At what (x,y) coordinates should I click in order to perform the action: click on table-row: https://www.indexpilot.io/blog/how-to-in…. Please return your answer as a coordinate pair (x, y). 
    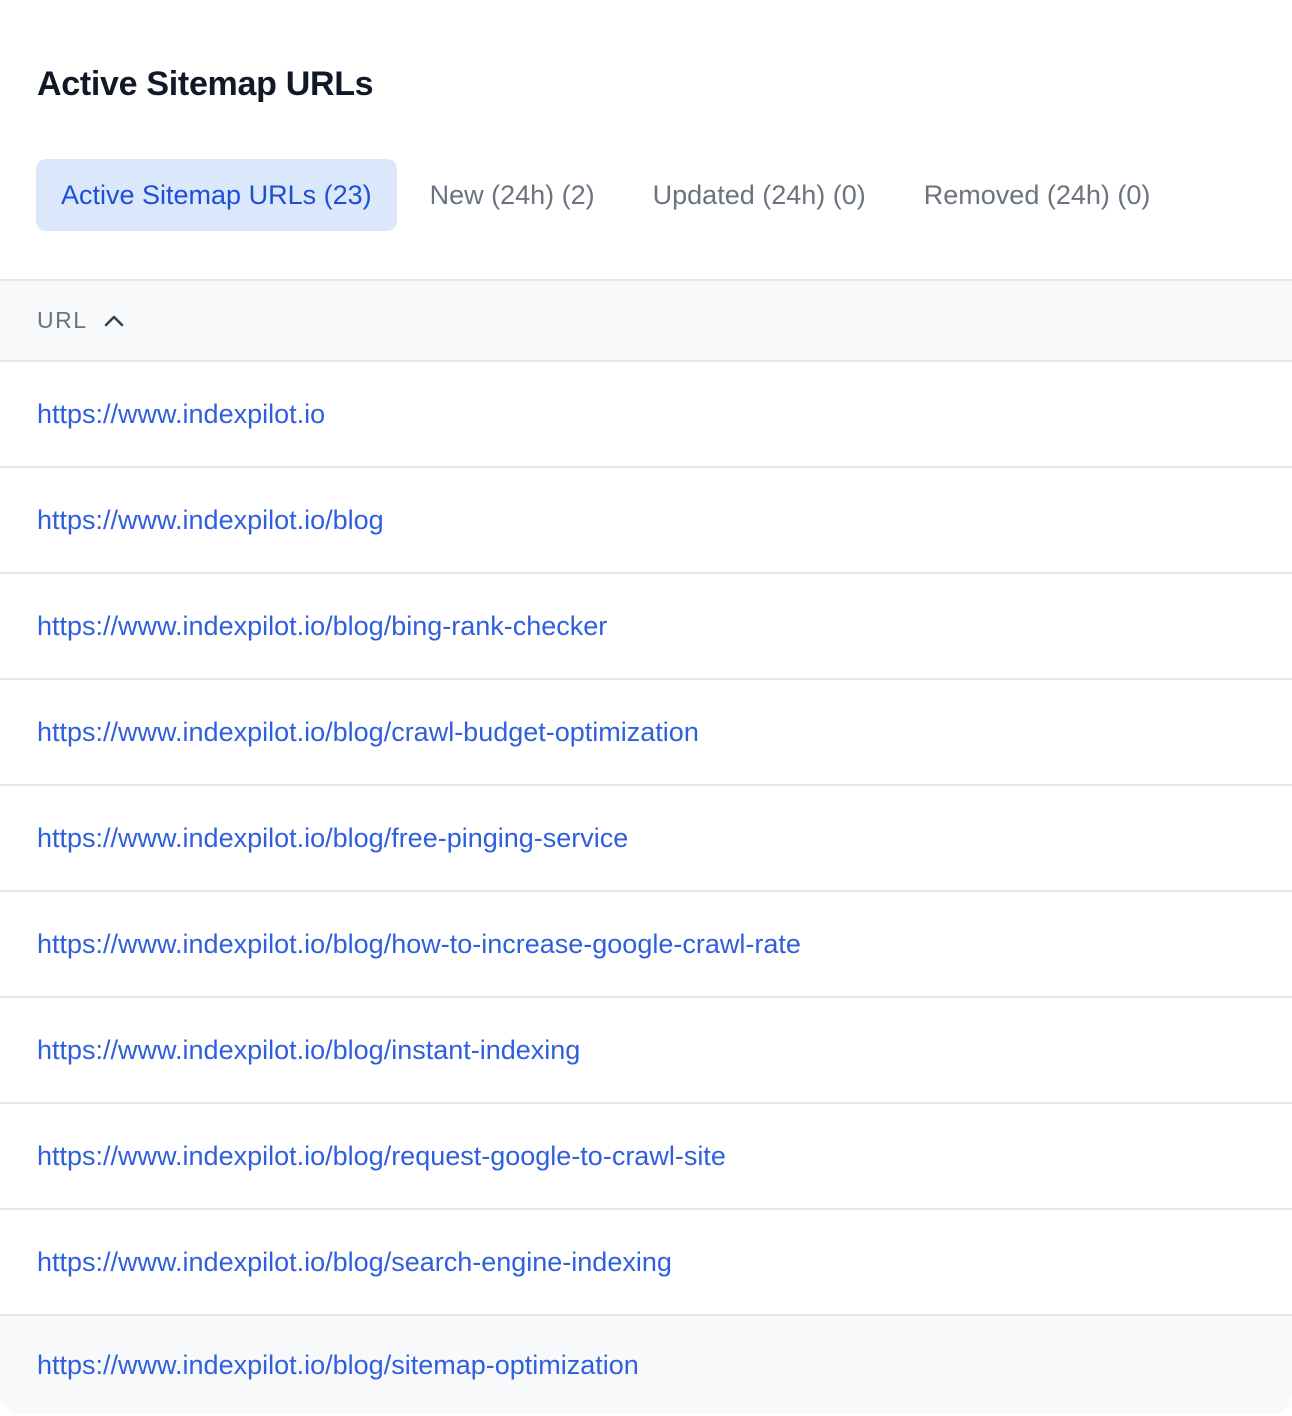
    Looking at the image, I should click on (646, 945).